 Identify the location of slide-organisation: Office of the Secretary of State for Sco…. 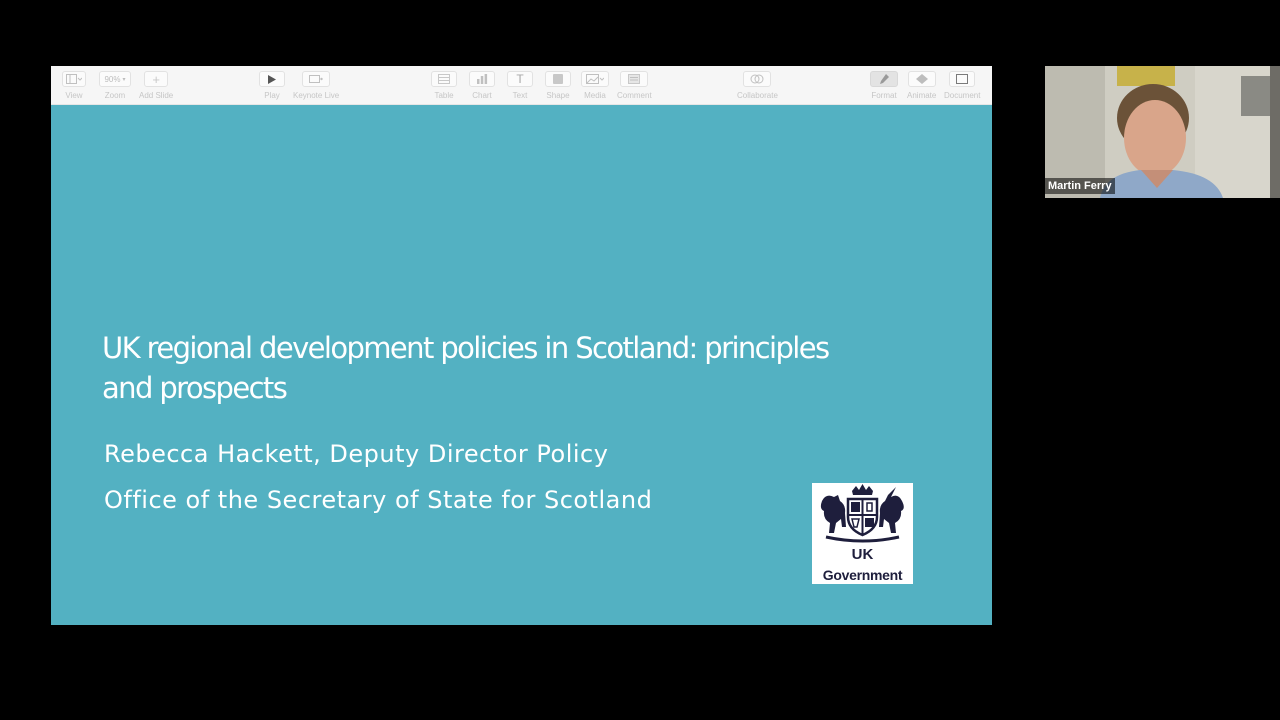
(378, 500).